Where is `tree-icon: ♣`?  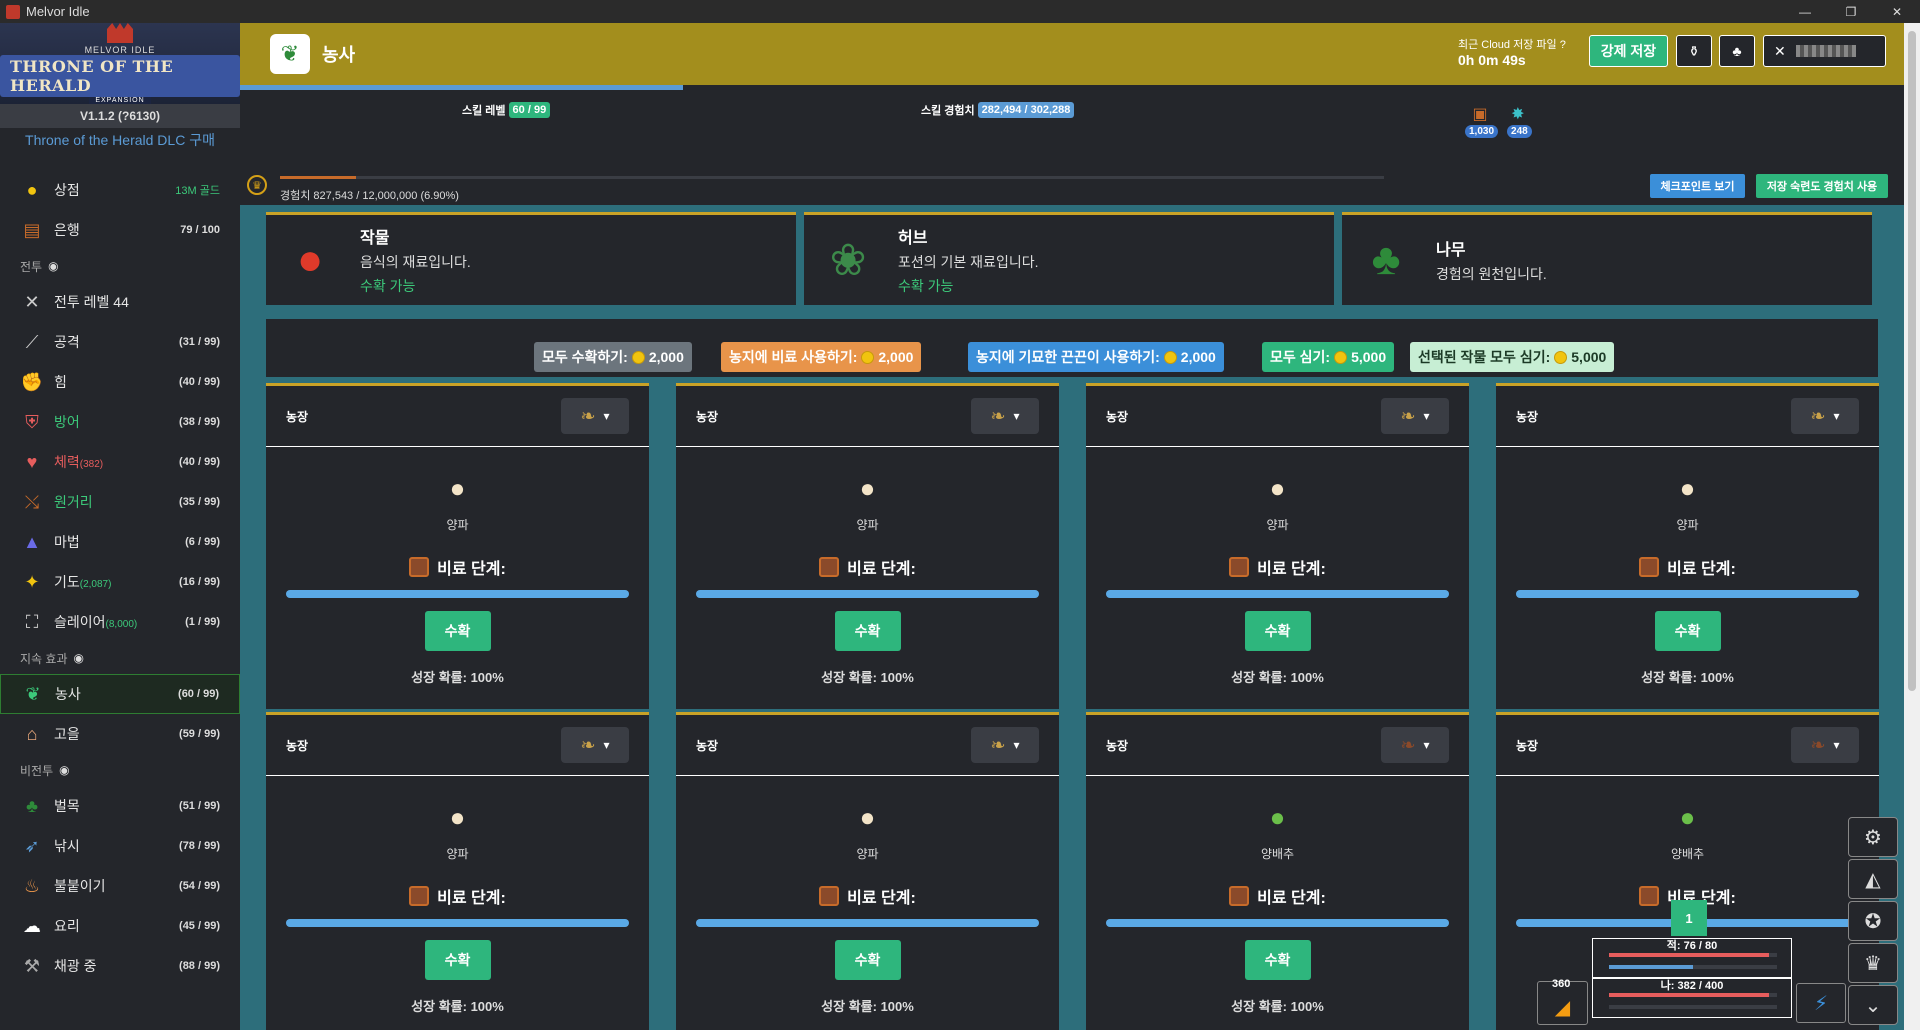
tree-icon: ♣ is located at coordinates (32, 805).